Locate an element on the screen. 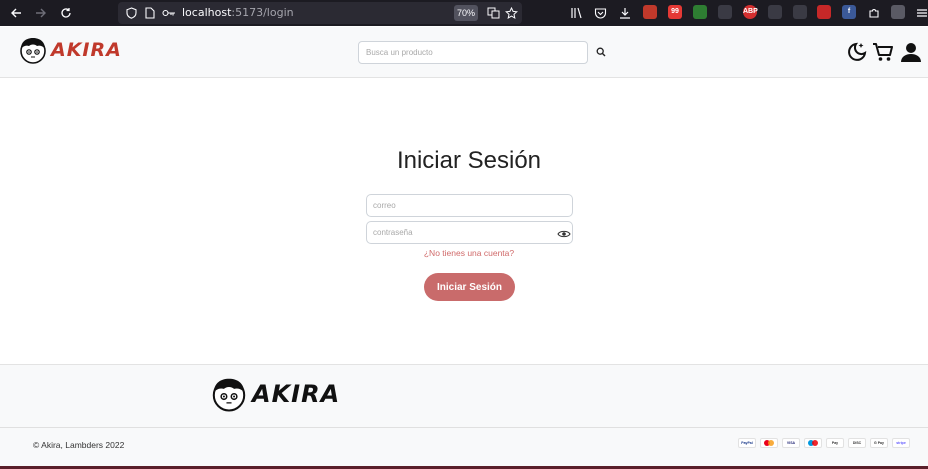 This screenshot has height=469, width=928. download-icon is located at coordinates (625, 13).